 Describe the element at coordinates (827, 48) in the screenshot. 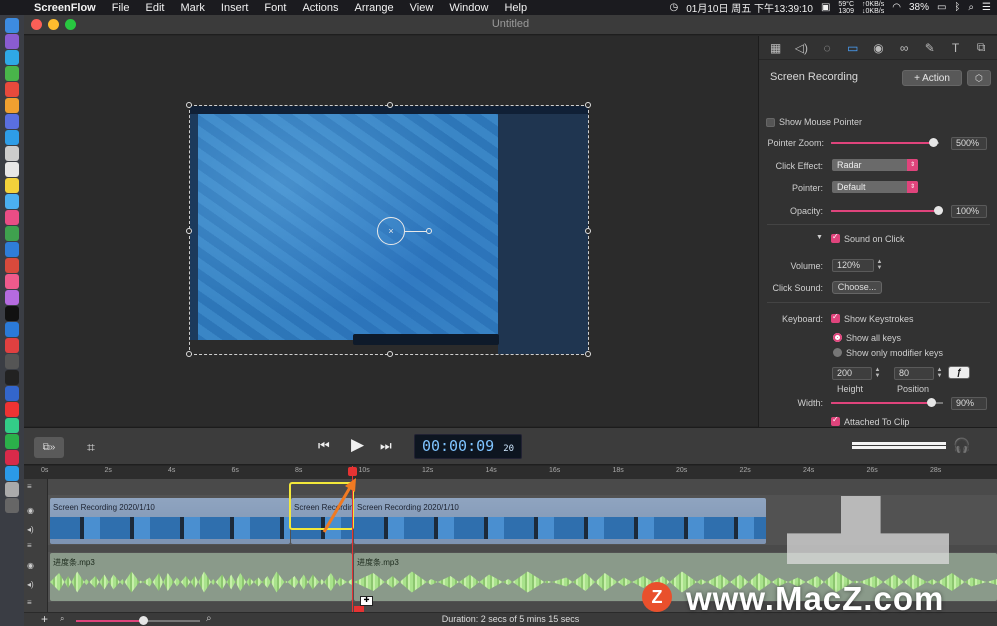

I see `video-motion-icon: ◌` at that location.